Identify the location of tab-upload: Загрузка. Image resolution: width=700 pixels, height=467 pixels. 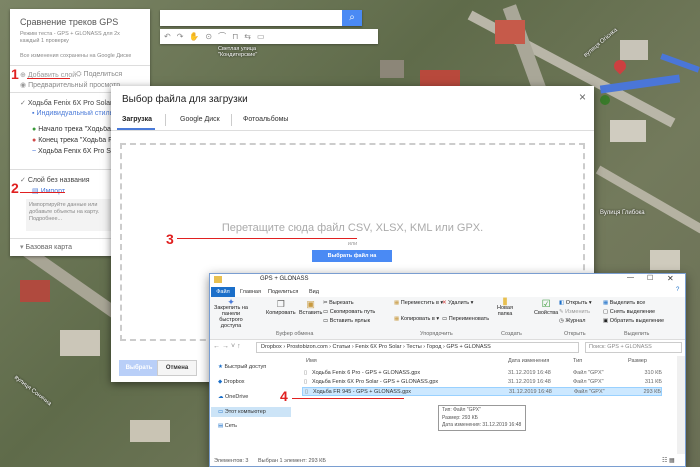
(137, 119).